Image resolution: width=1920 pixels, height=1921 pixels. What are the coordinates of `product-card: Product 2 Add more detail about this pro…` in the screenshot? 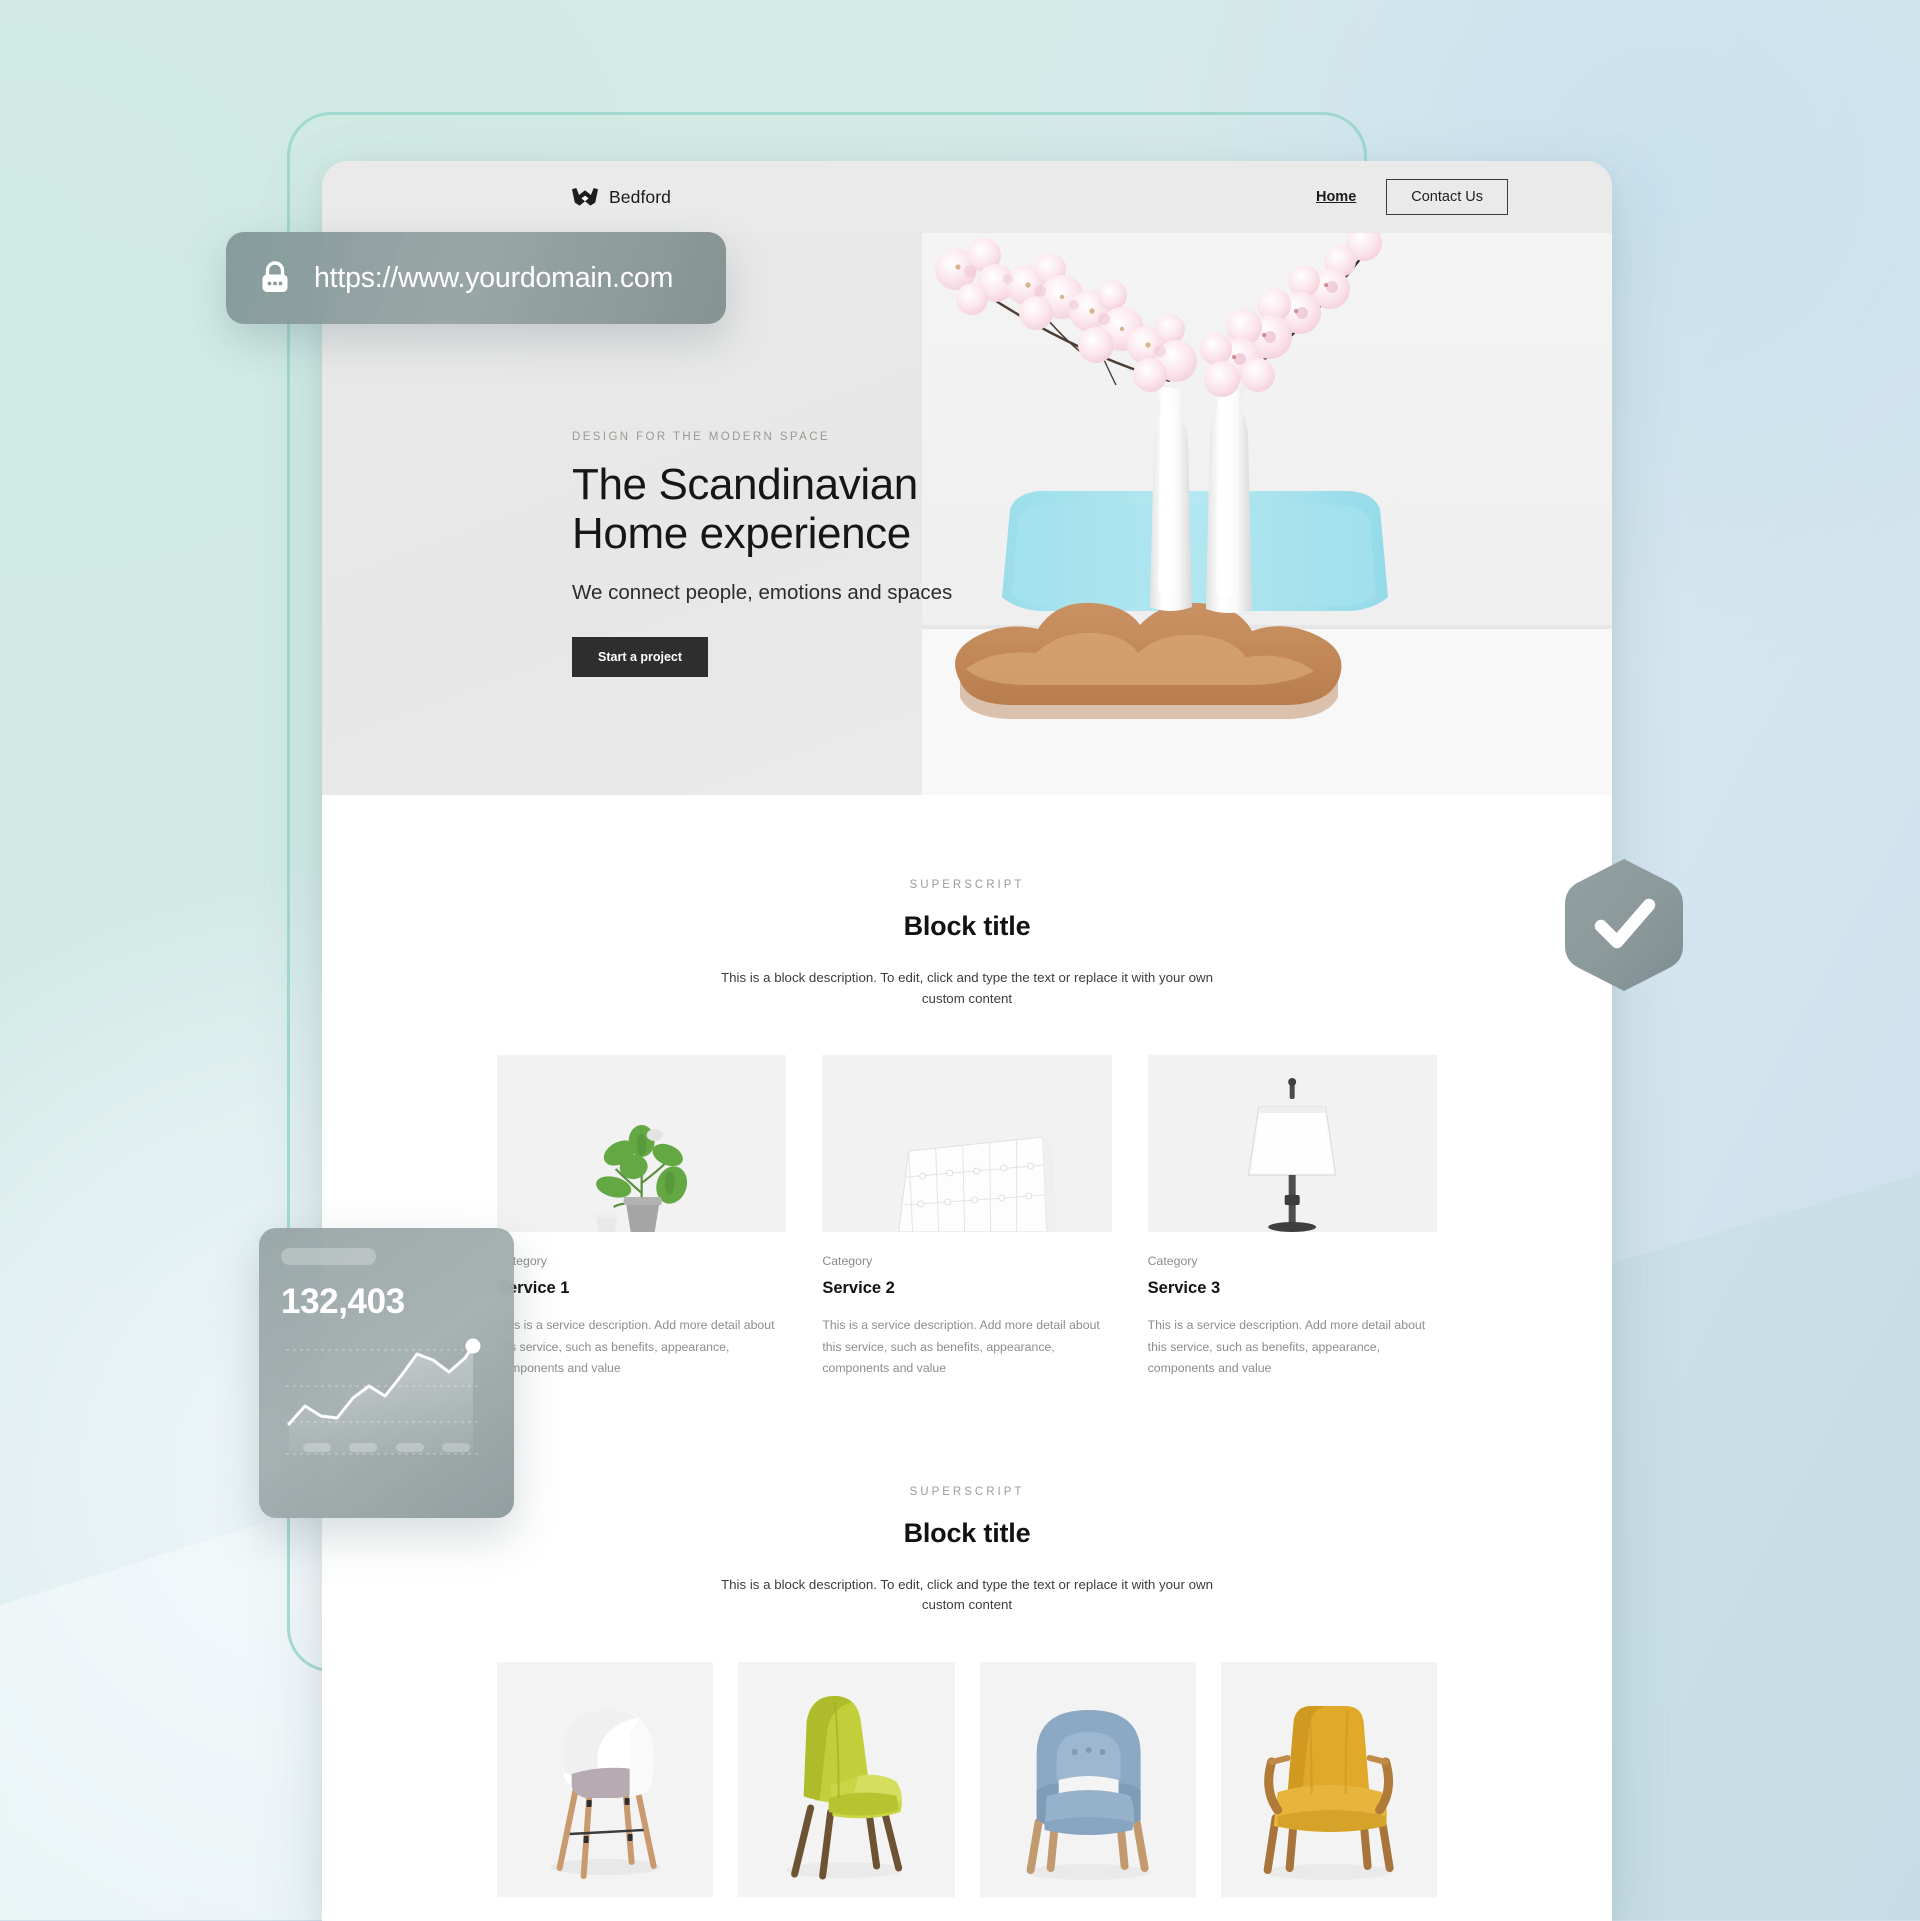 It's located at (846, 1791).